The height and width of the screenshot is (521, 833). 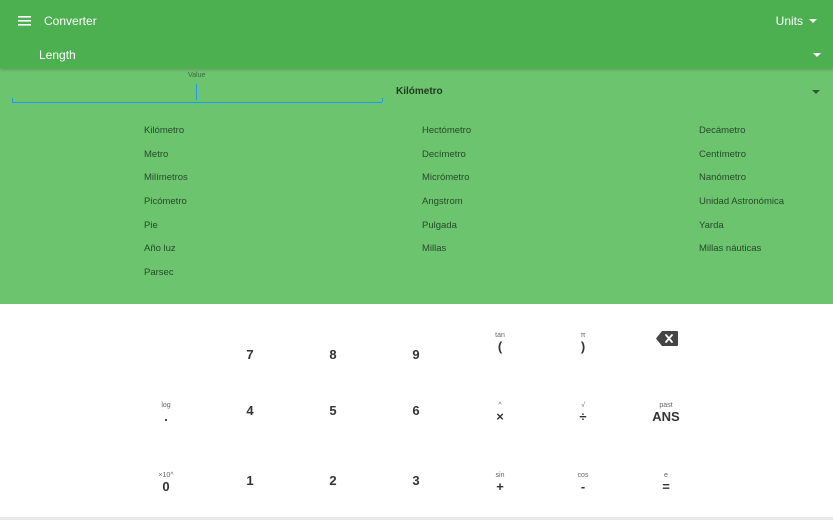 I want to click on key-primary-label: -, so click(x=583, y=486).